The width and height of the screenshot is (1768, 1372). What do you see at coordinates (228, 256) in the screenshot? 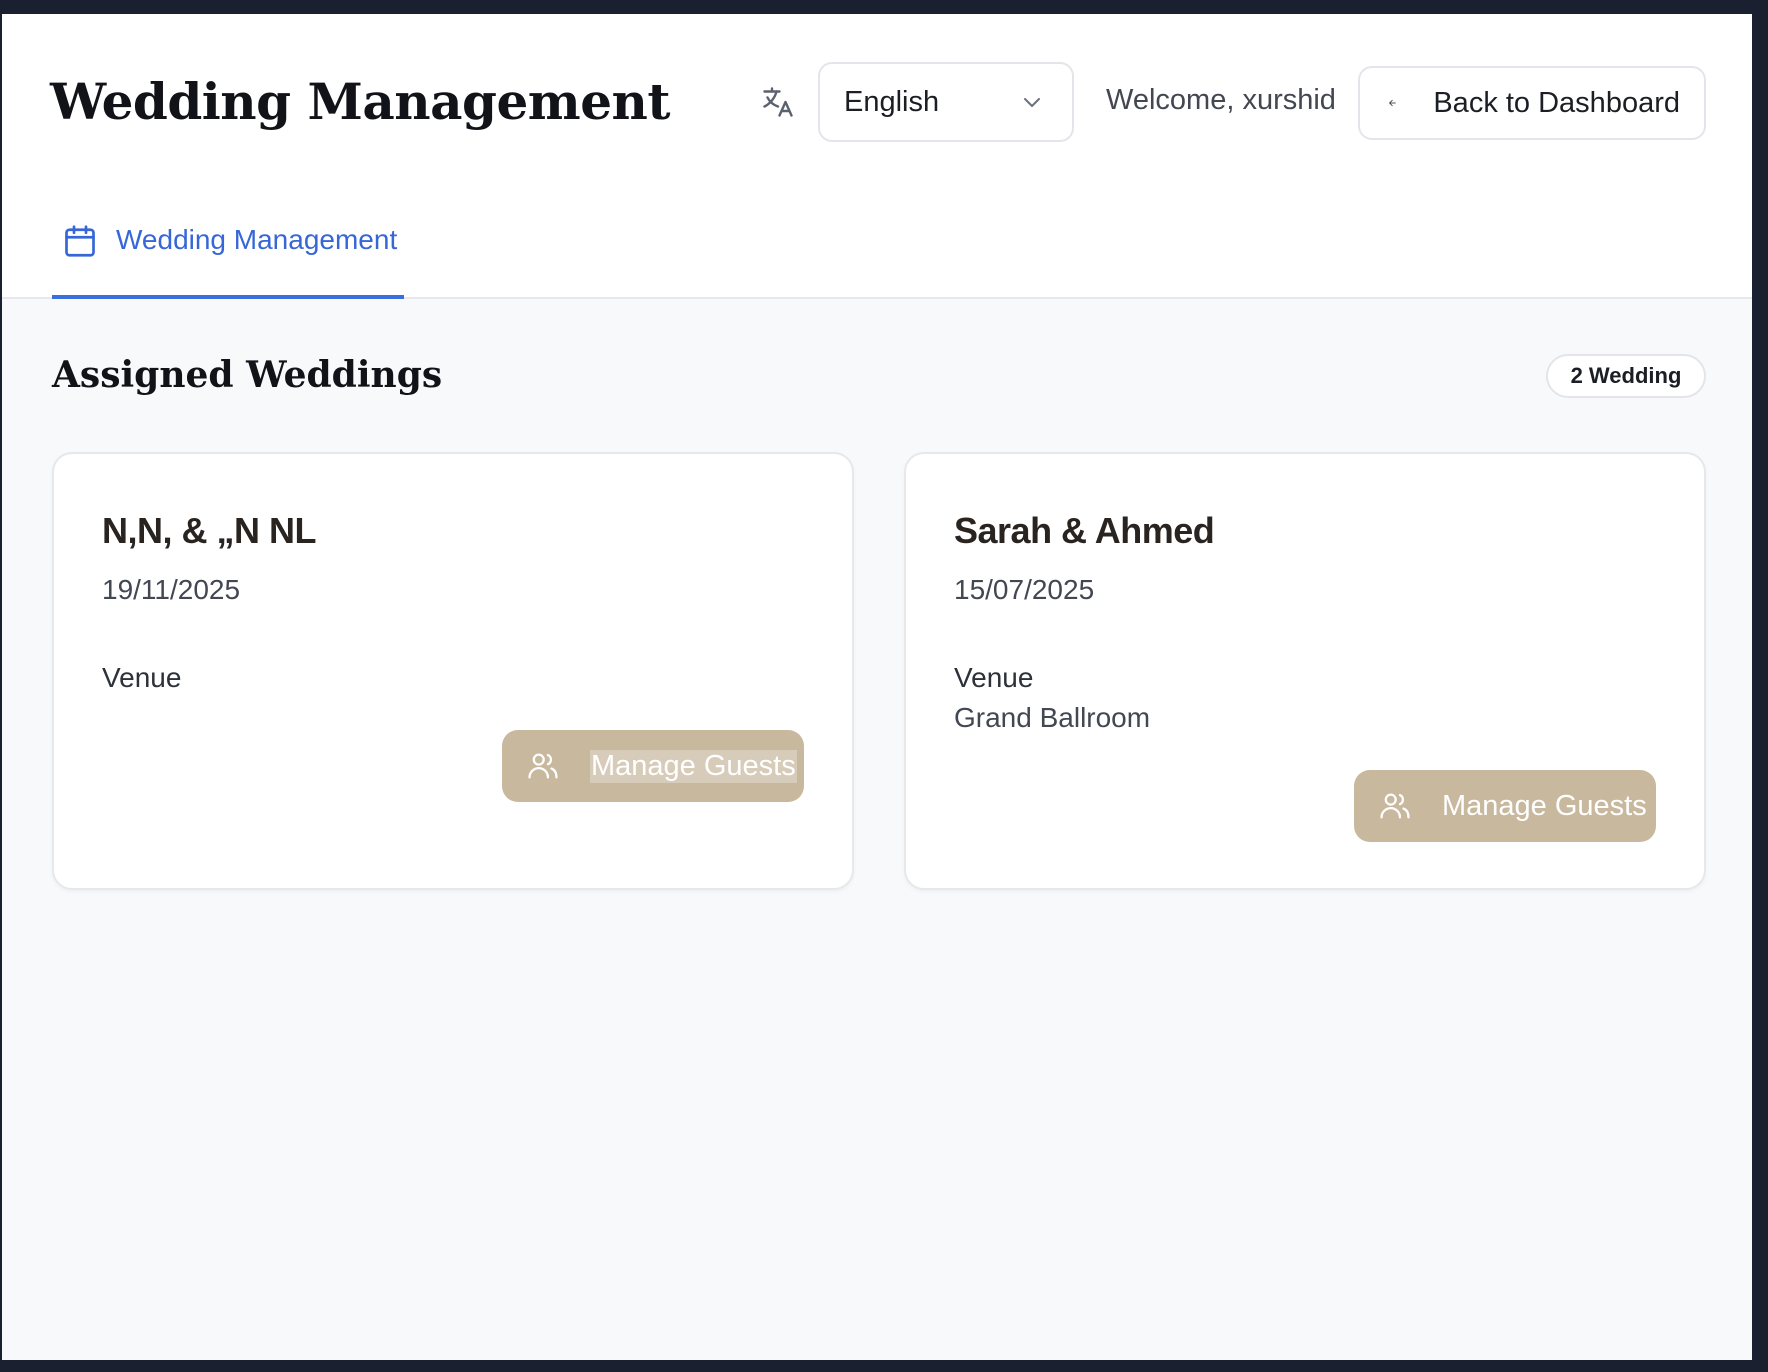
I see `tab-wedding-management: Wedding Management` at bounding box center [228, 256].